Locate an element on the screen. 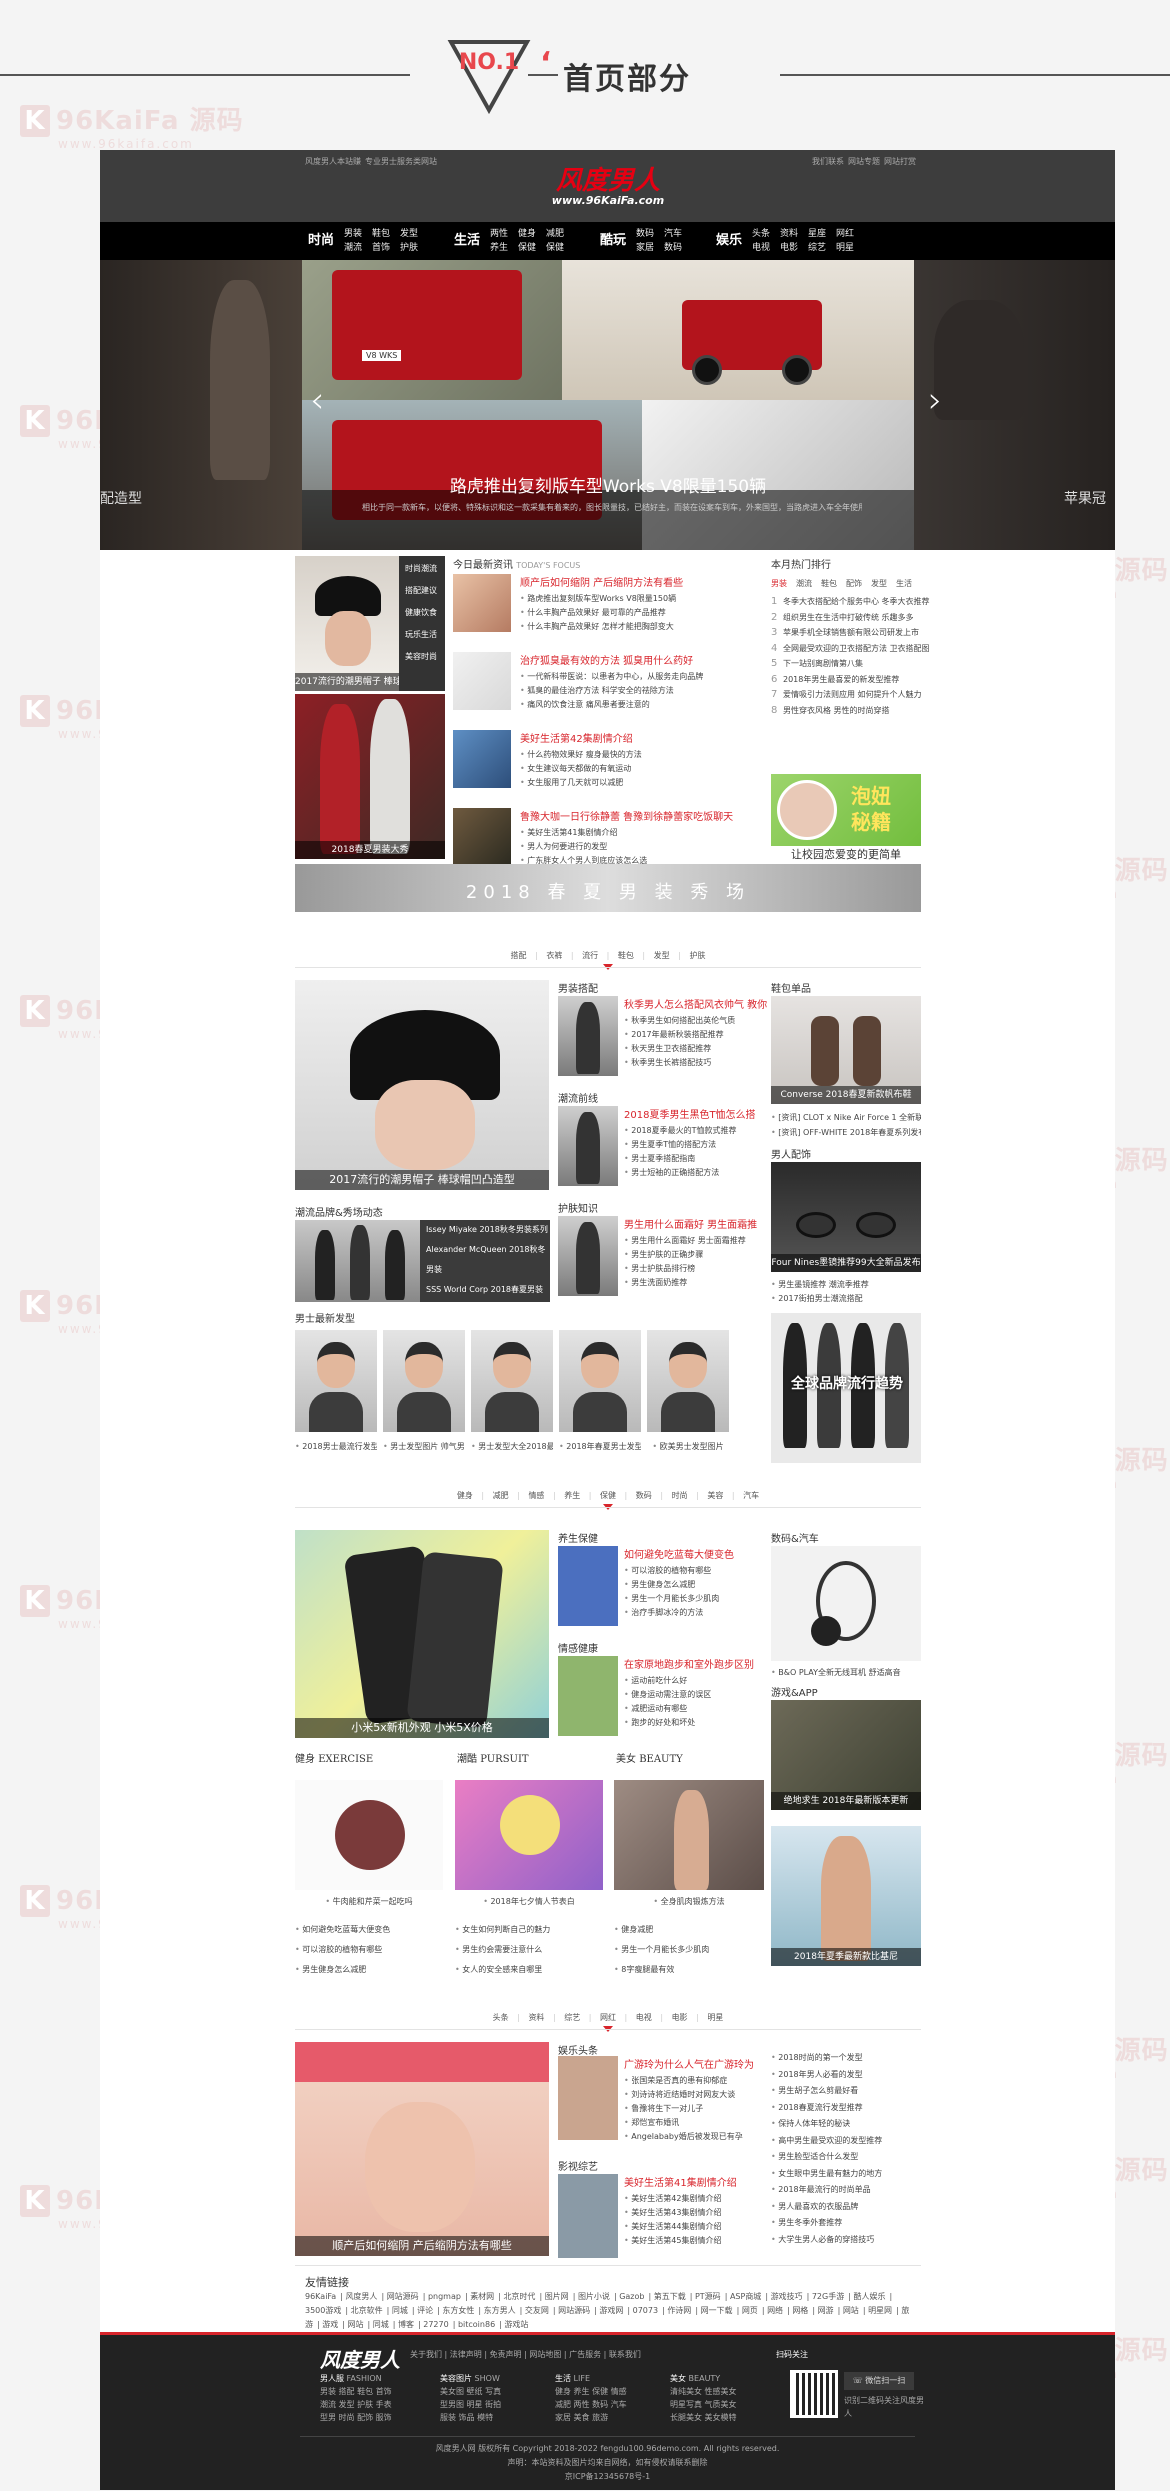 Image resolution: width=1170 pixels, height=2491 pixels. friend-link: PT源码 is located at coordinates (708, 2296).